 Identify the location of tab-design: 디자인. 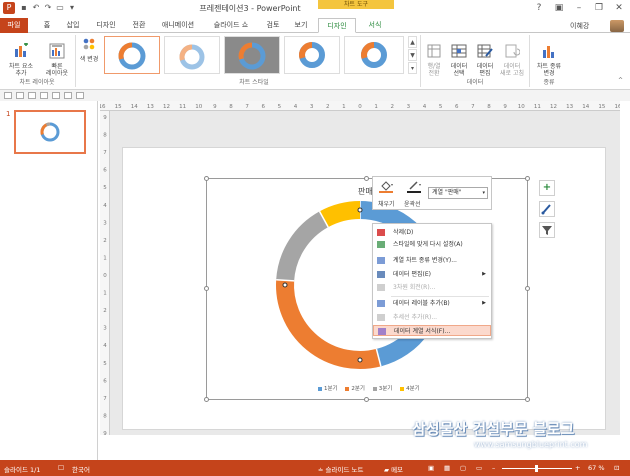
(106, 25).